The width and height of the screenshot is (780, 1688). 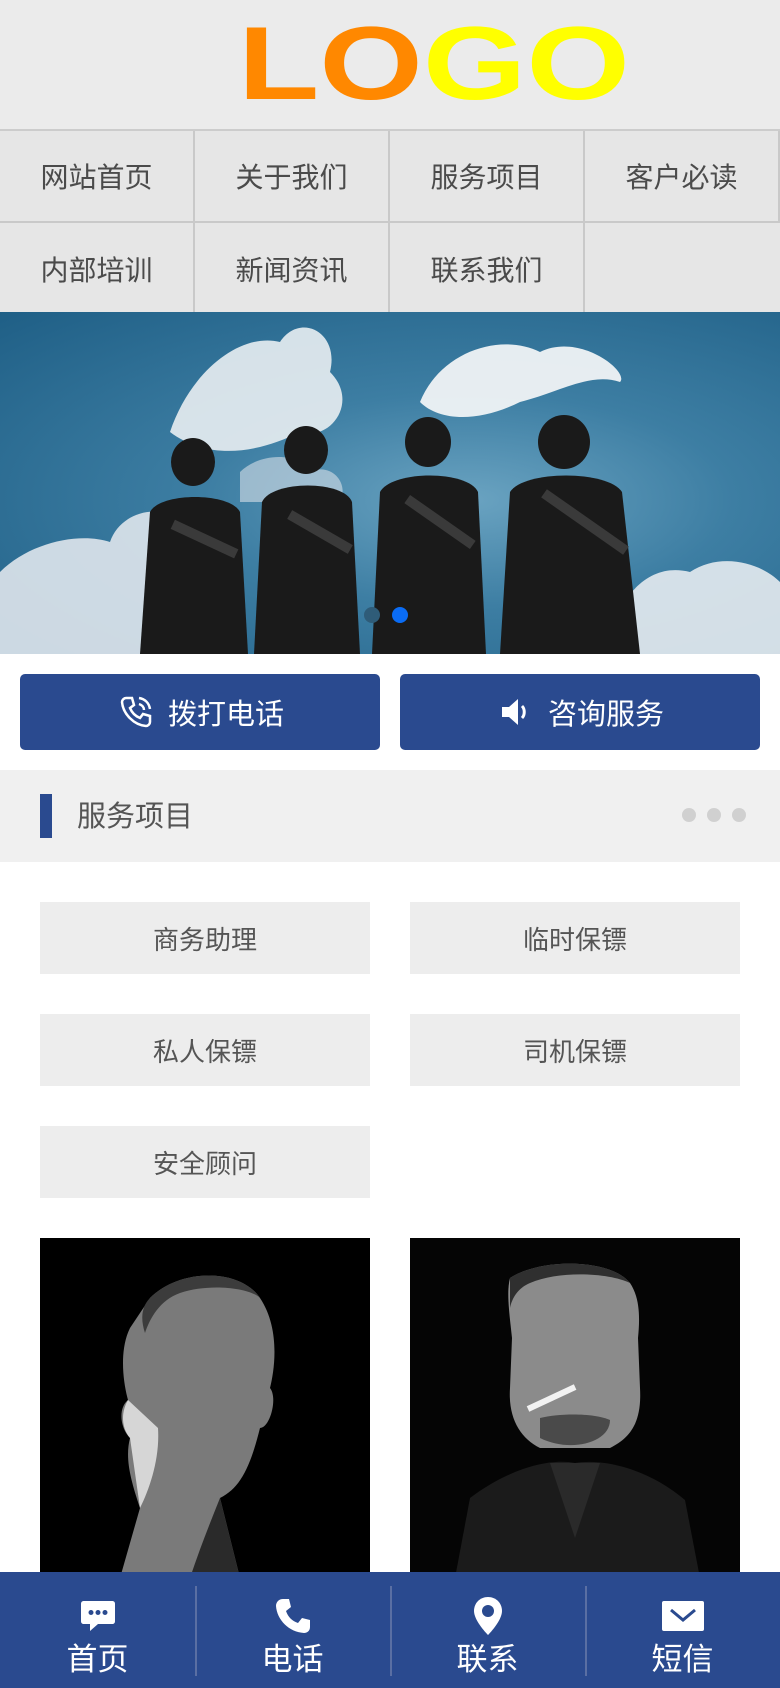 I want to click on tab-contact: 联系, so click(x=487, y=1630).